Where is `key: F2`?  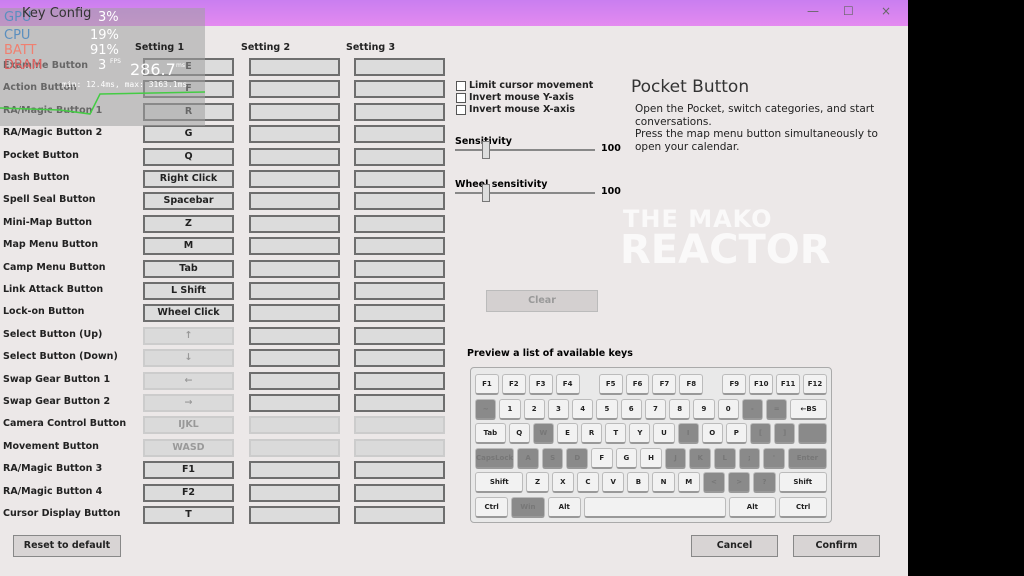 key: F2 is located at coordinates (513, 384).